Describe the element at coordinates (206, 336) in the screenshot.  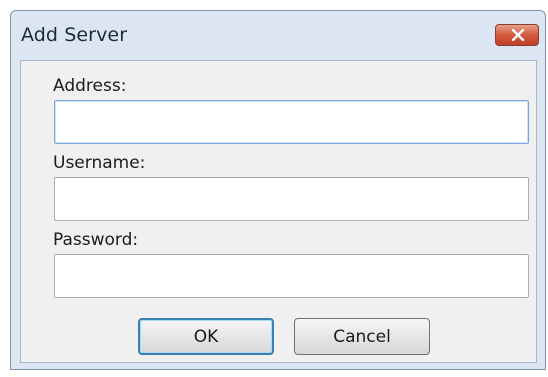
I see `ok-button: OK` at that location.